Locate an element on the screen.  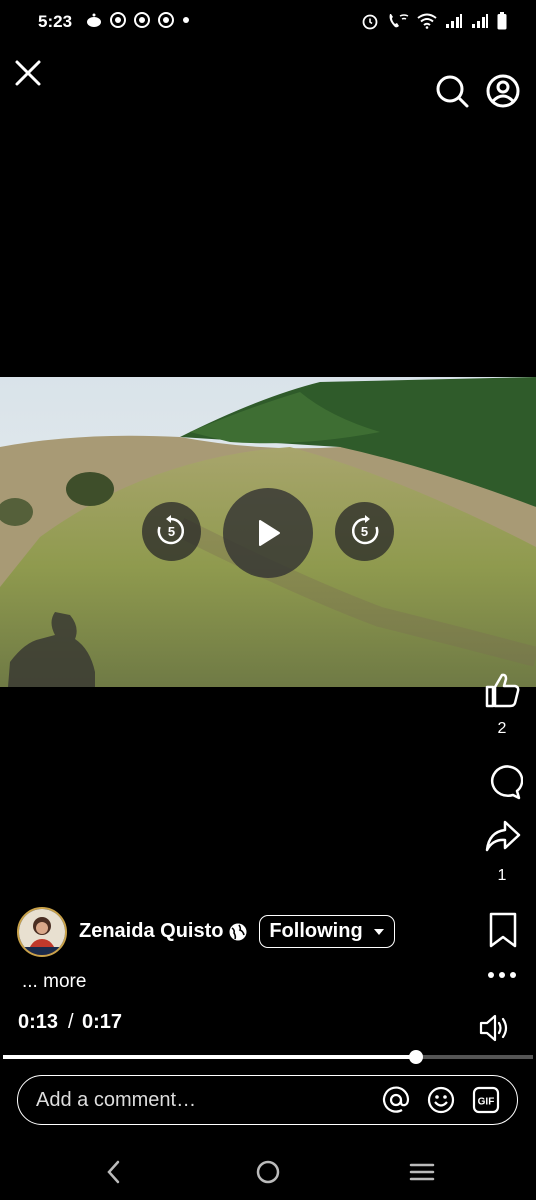
skip-back-button: 5 is located at coordinates (171, 531).